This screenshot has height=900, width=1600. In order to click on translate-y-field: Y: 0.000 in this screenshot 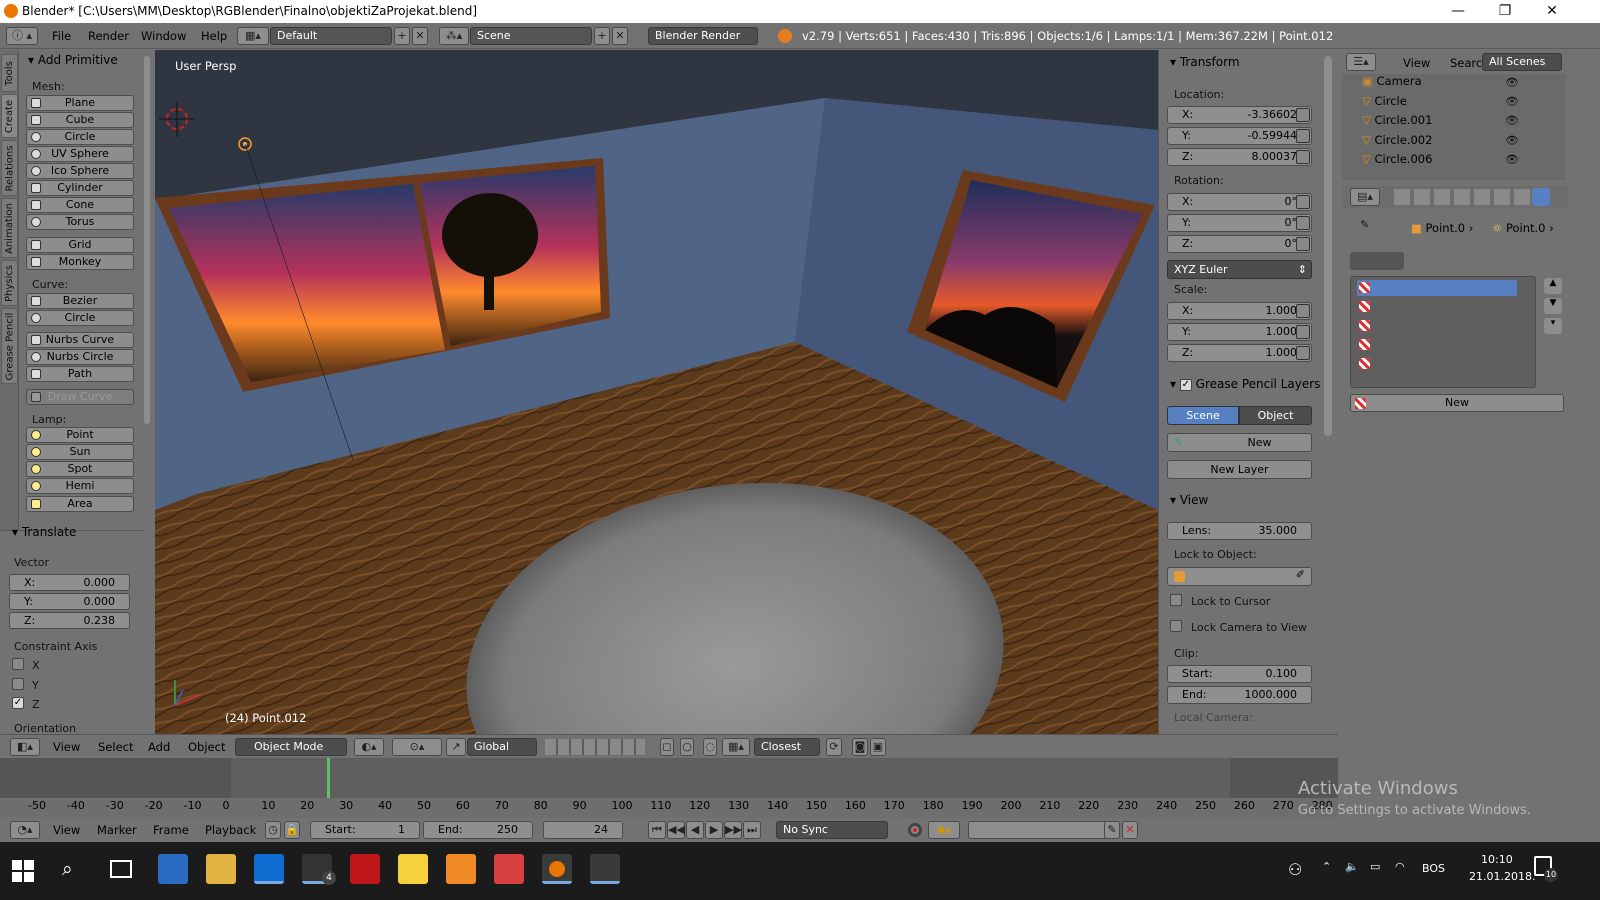, I will do `click(69, 601)`.